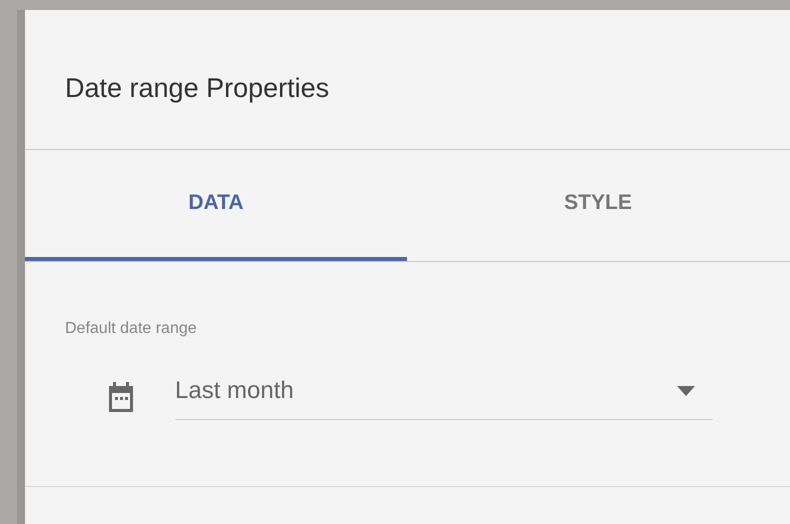 The image size is (790, 524). I want to click on field-label: Default date range, so click(131, 329).